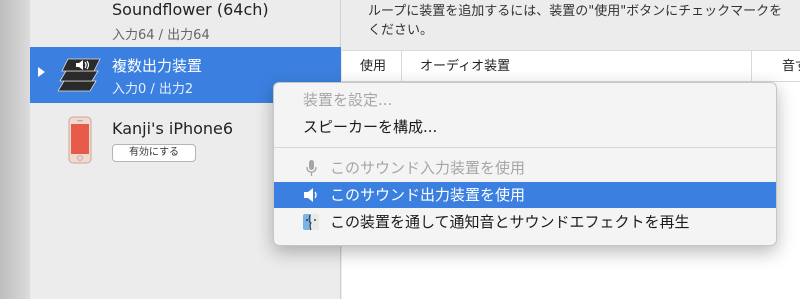 This screenshot has height=299, width=800. I want to click on device-name: Kanji's iPhone6, so click(173, 128).